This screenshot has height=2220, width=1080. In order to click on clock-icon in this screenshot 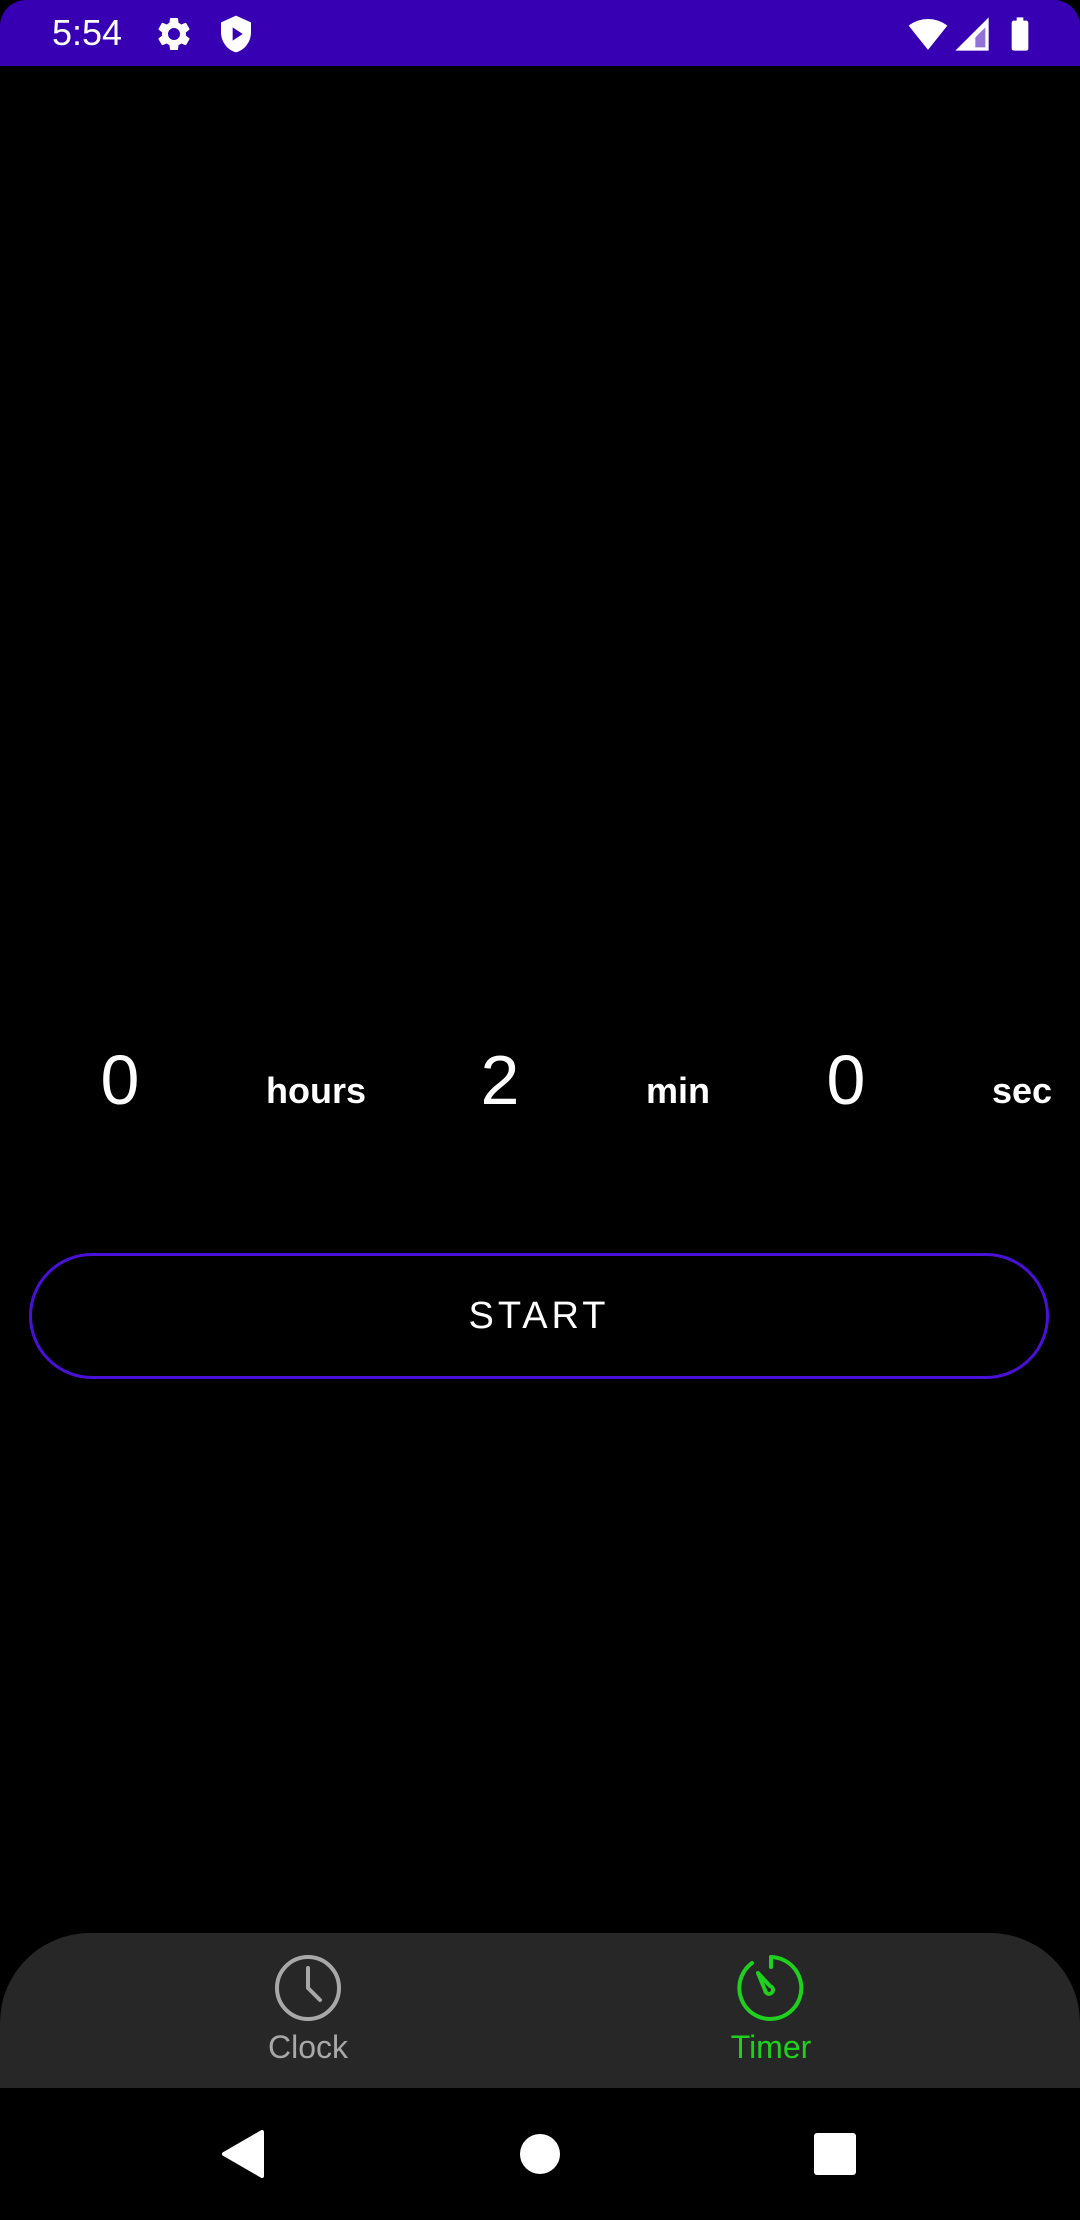, I will do `click(308, 1988)`.